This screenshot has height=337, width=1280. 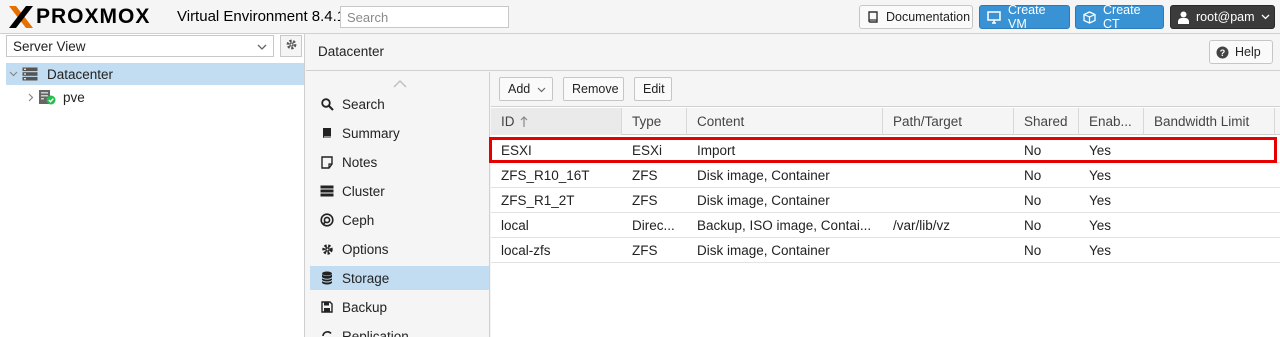 I want to click on create-ct-button: Create CT, so click(x=1119, y=17).